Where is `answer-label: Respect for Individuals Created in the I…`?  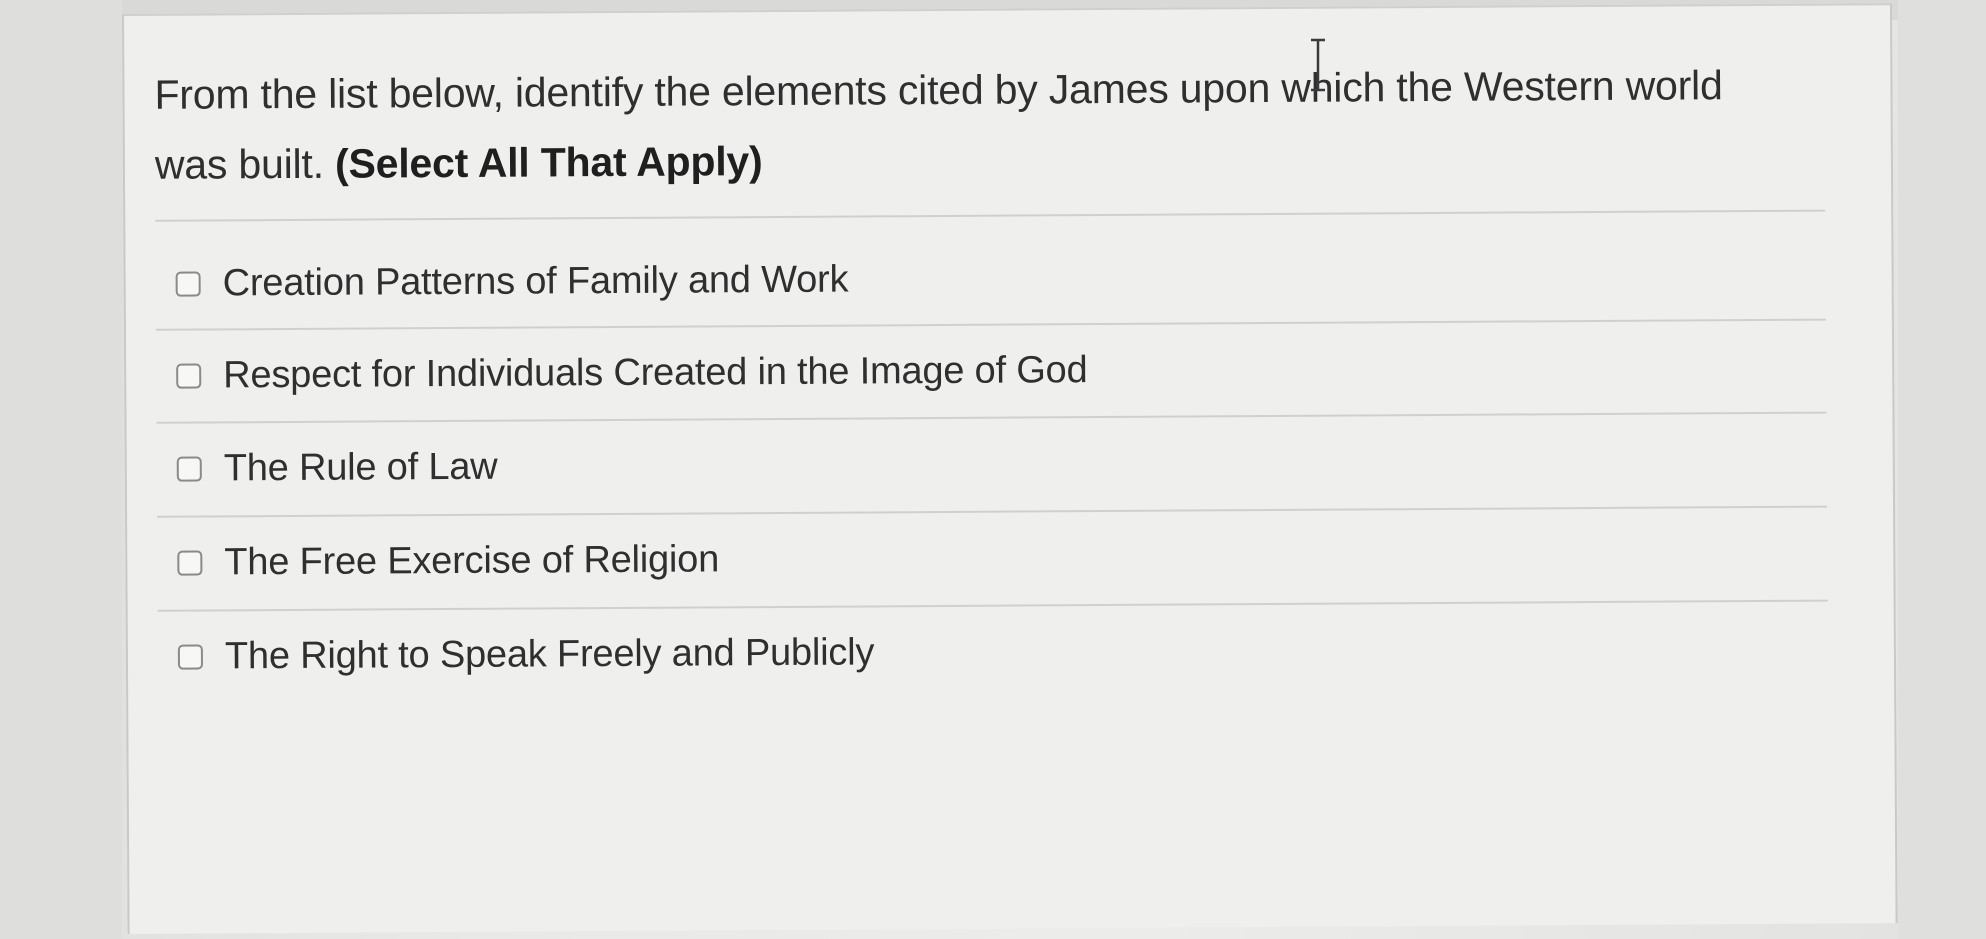
answer-label: Respect for Individuals Created in the I… is located at coordinates (655, 372).